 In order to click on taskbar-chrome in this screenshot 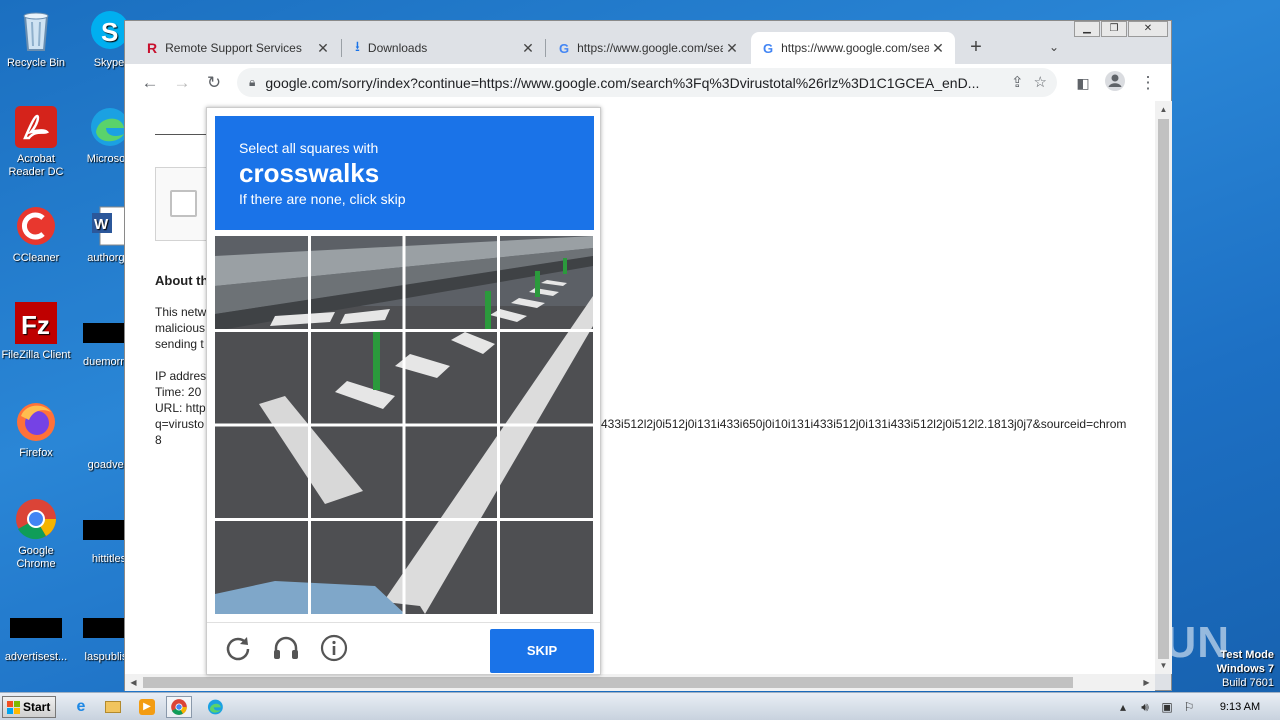, I will do `click(179, 707)`.